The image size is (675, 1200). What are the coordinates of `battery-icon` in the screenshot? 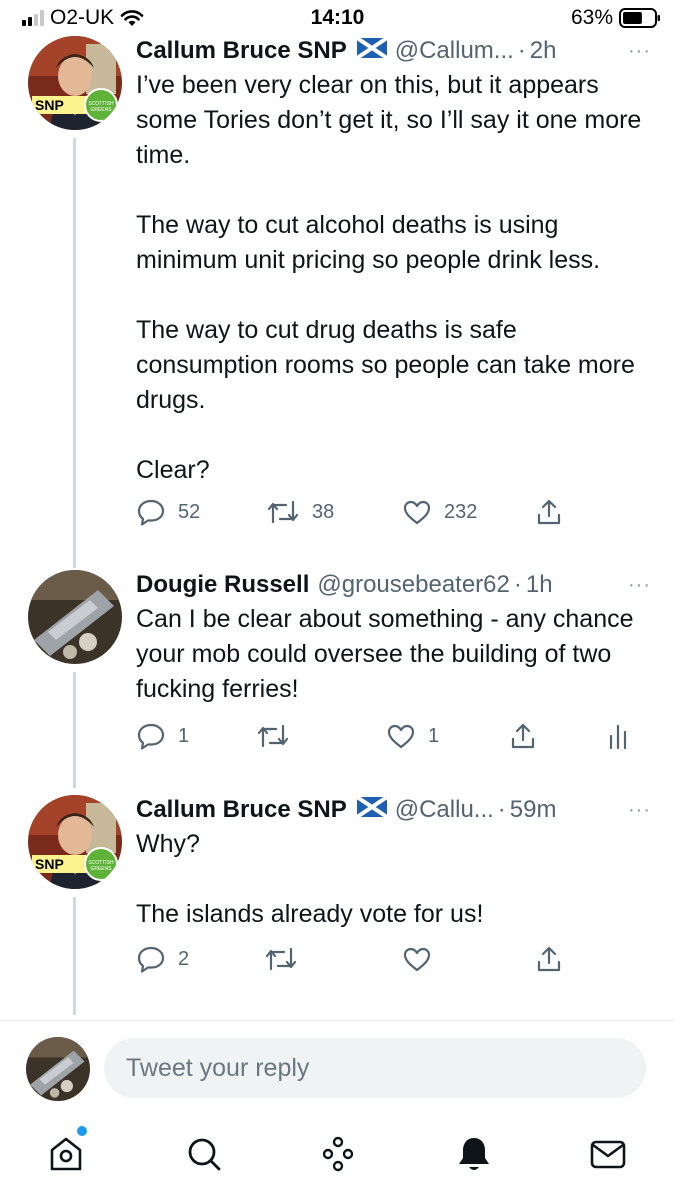 It's located at (639, 18).